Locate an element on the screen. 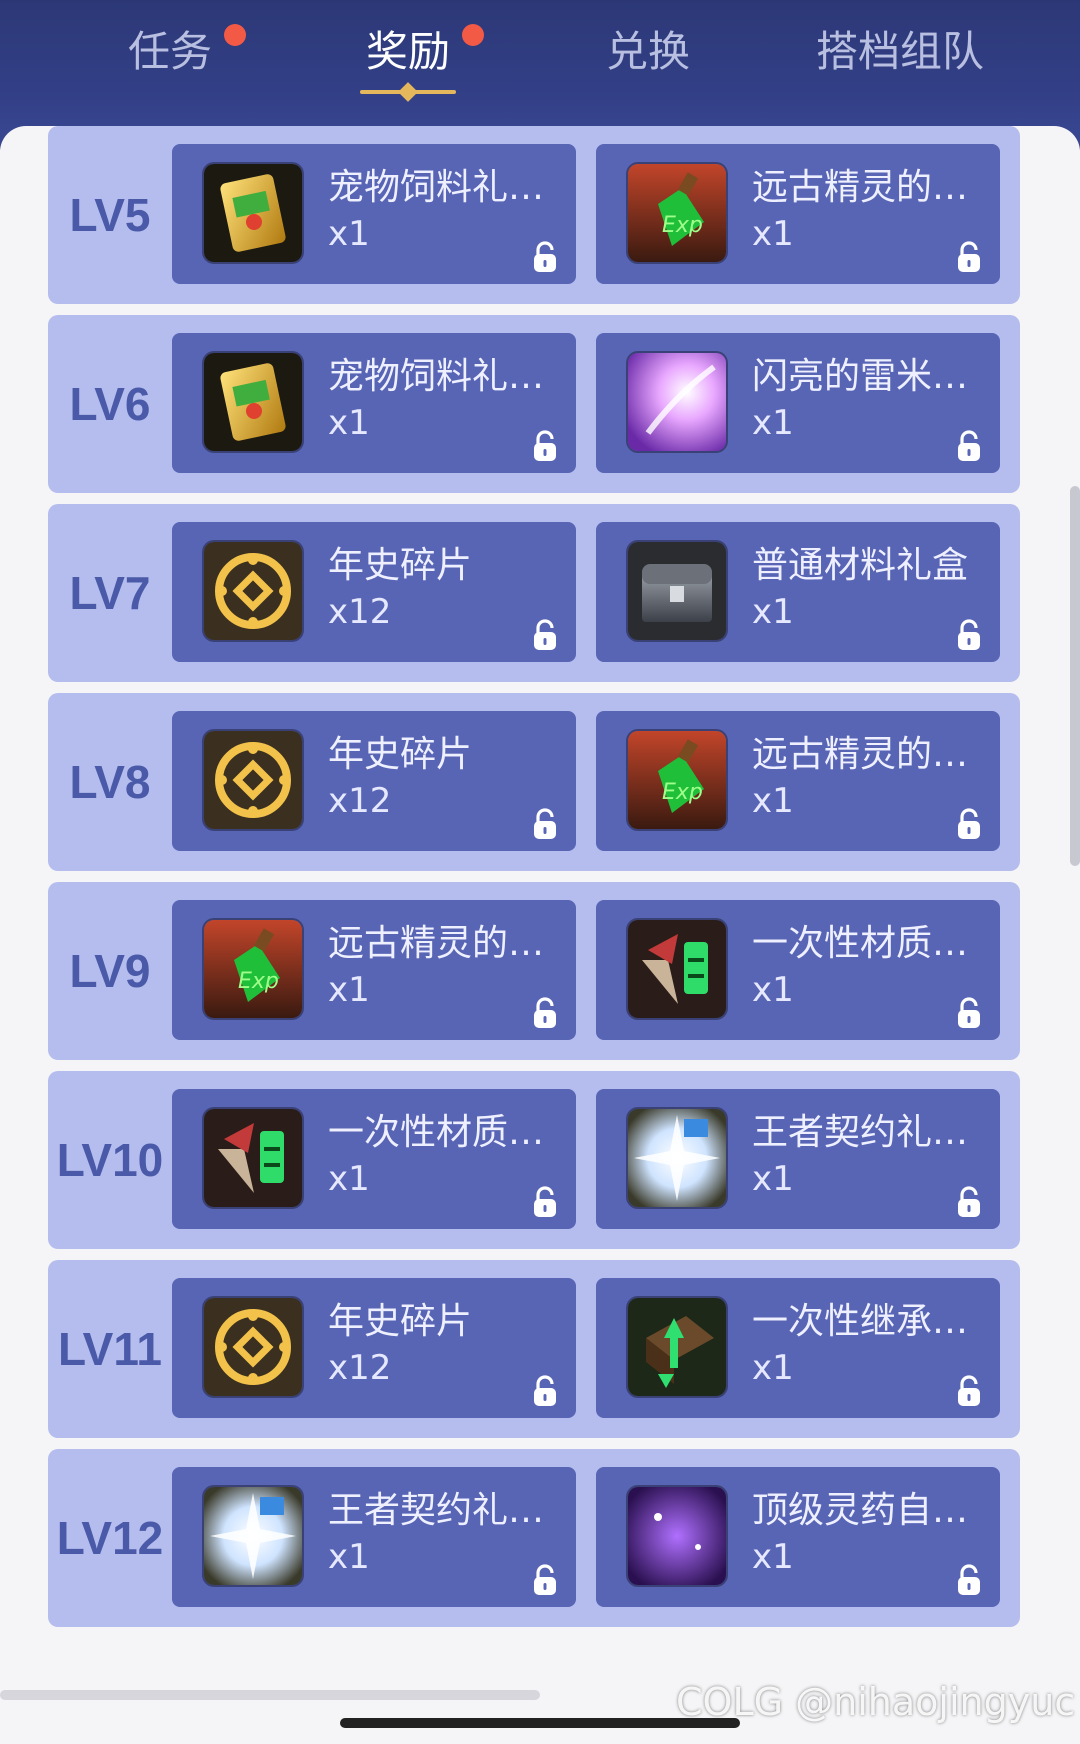  reward-row-lv10: LV10 一次性材质转... x1 王者契约礼包... x1 is located at coordinates (534, 1160).